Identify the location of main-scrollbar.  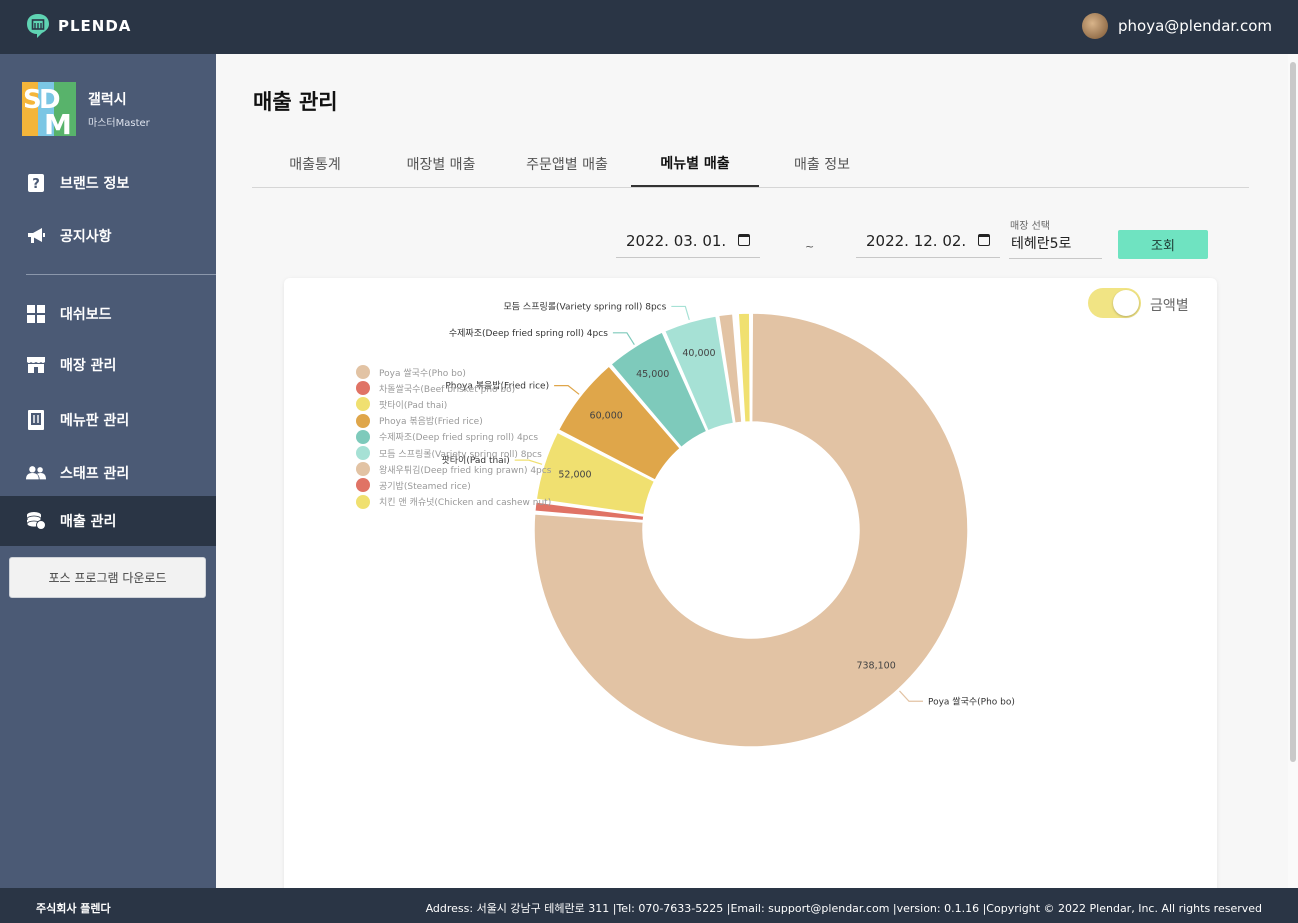
(1293, 471).